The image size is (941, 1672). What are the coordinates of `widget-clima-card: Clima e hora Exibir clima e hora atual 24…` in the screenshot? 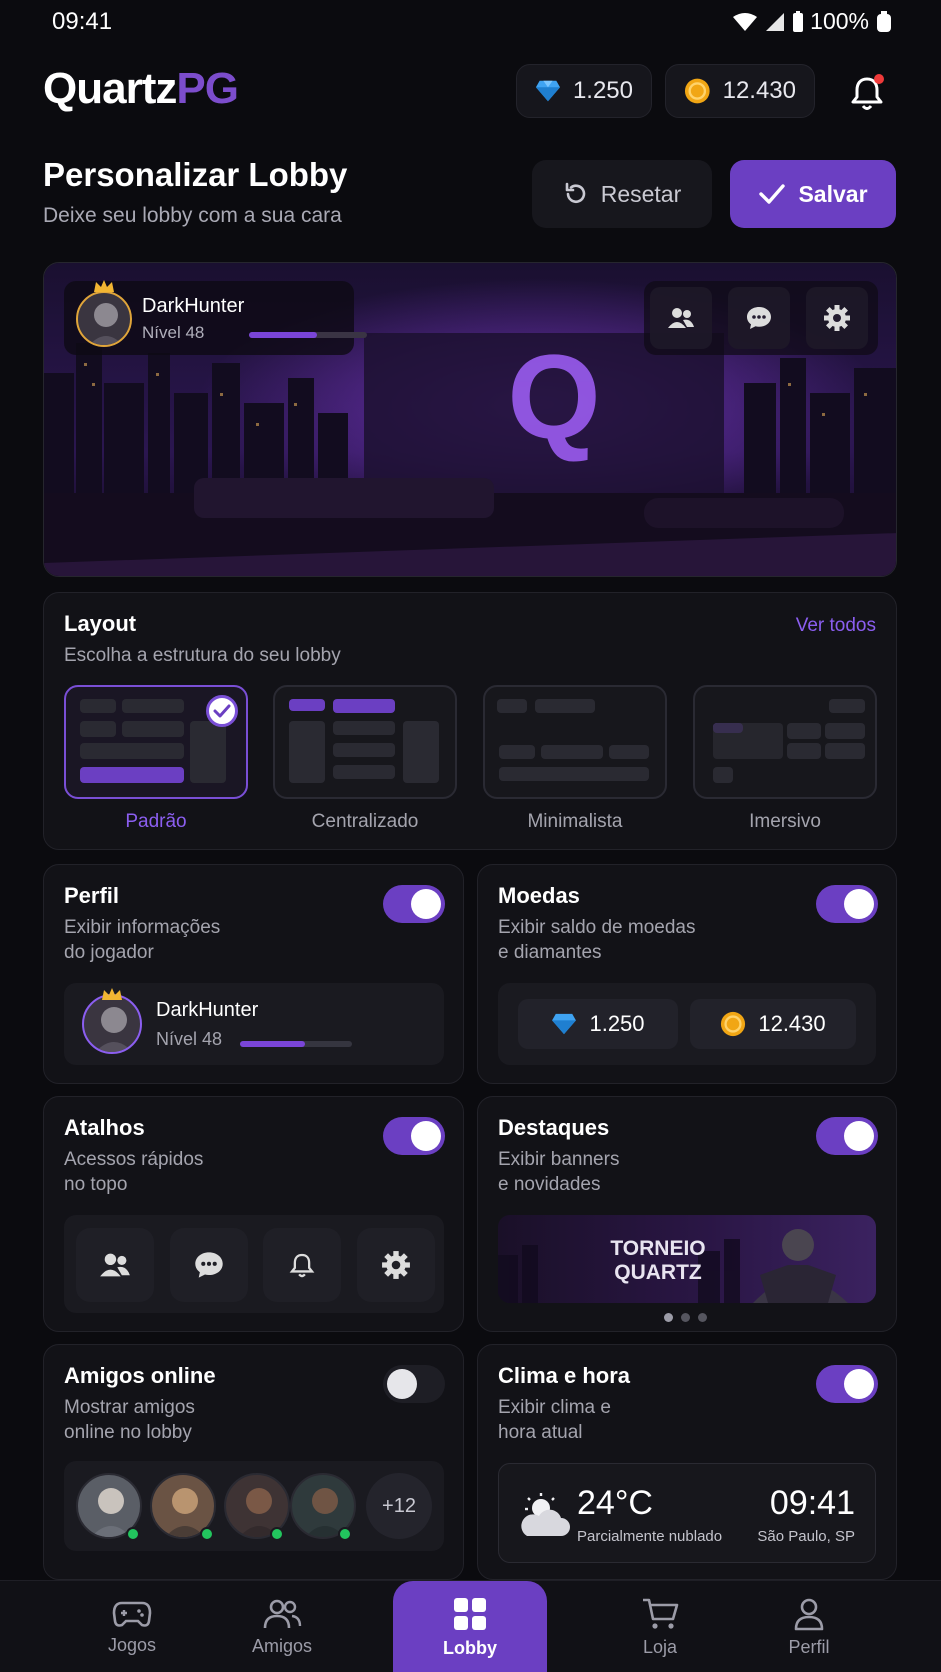 It's located at (687, 1462).